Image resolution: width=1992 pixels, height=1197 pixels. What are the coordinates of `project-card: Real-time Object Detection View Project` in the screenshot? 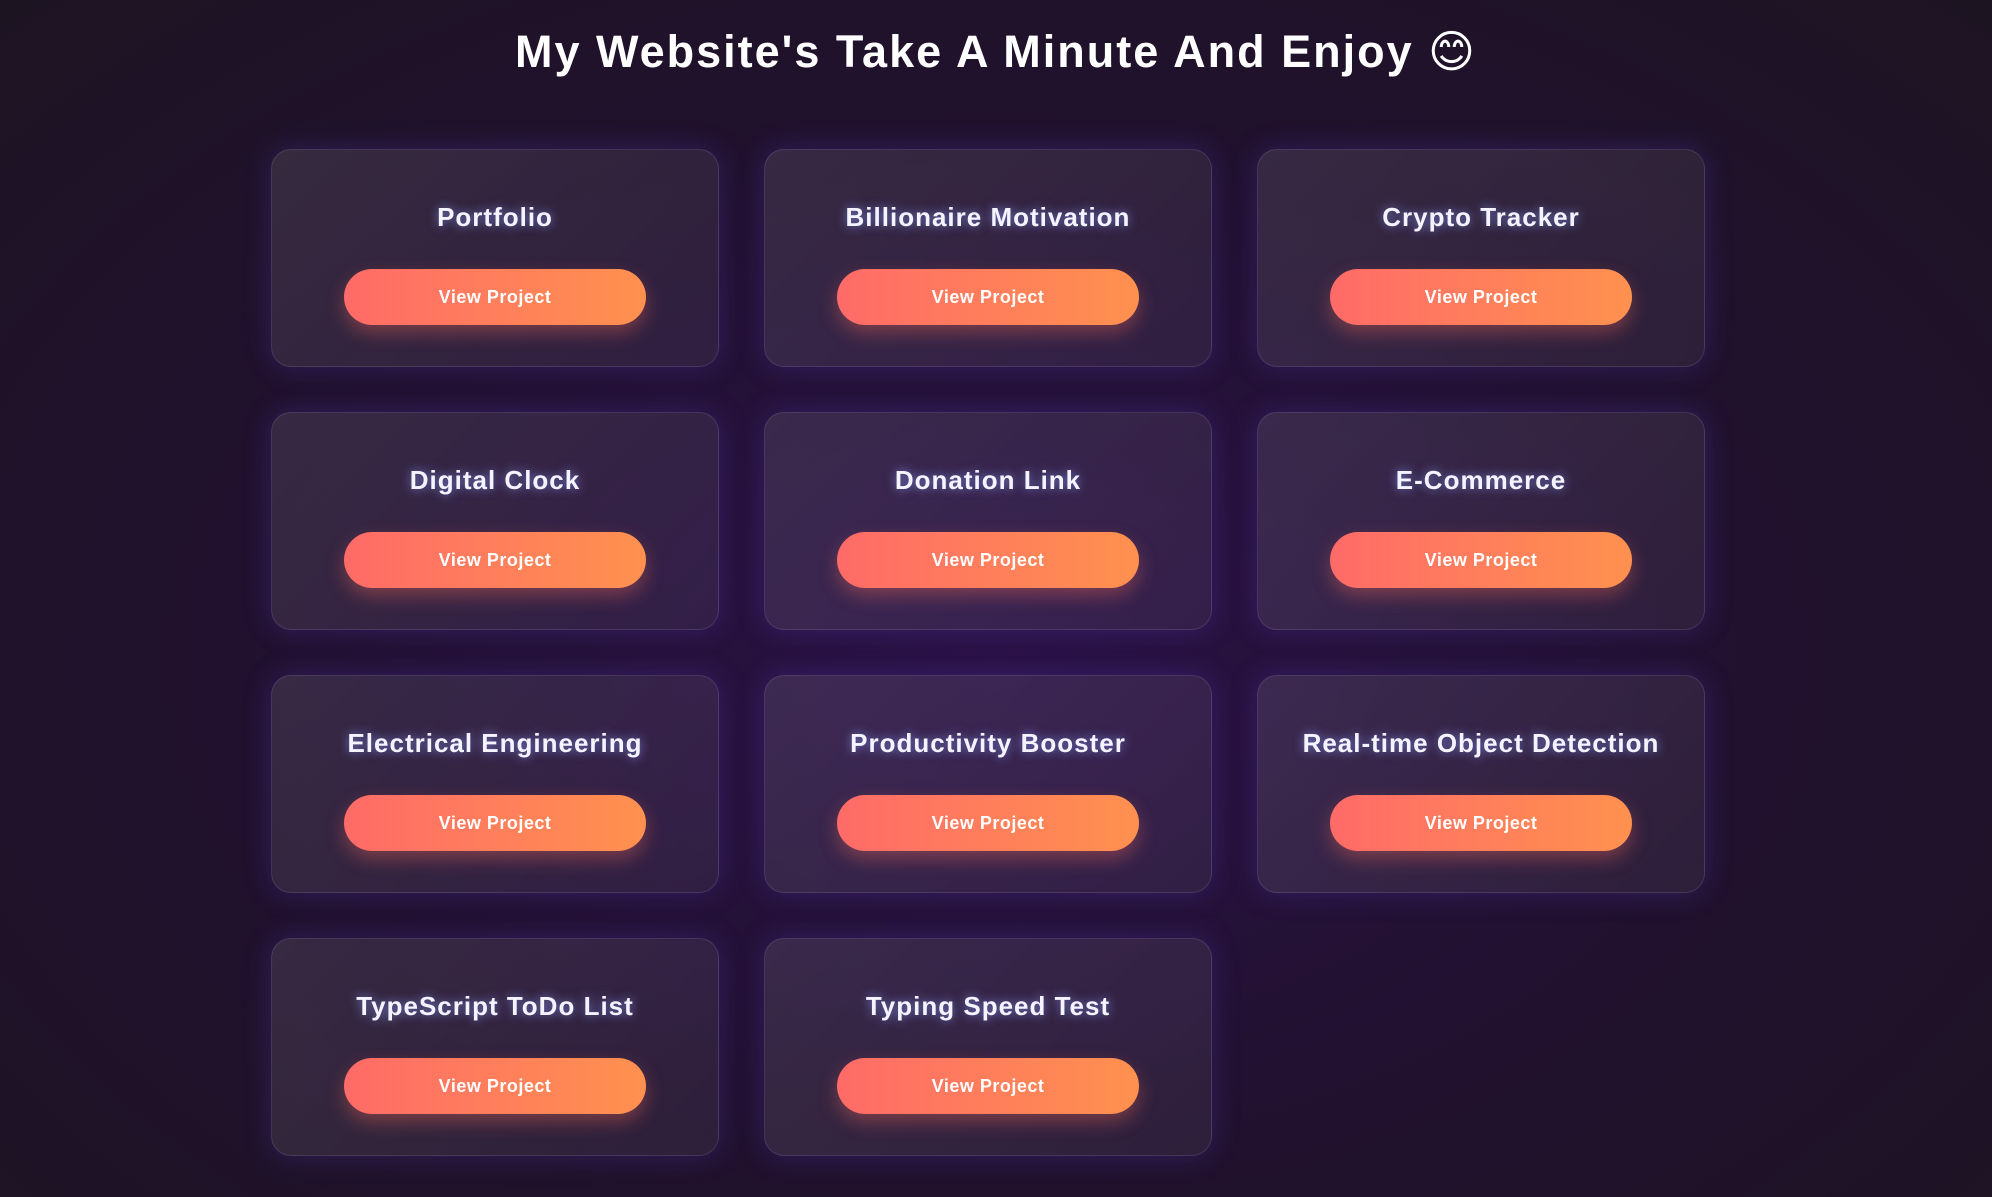 It's located at (1481, 784).